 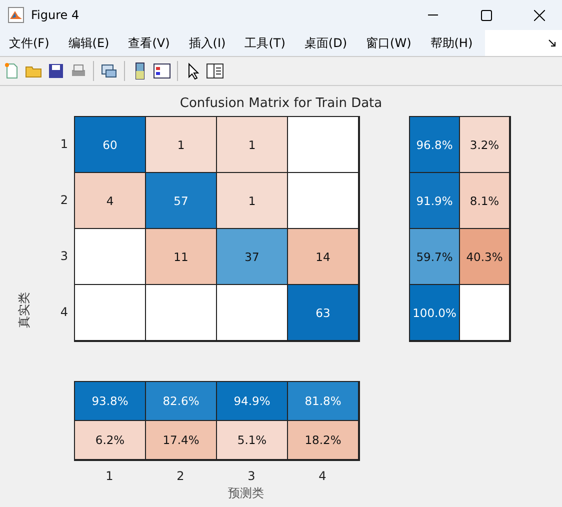 What do you see at coordinates (181, 257) in the screenshot?
I see `matrix-cell: 11` at bounding box center [181, 257].